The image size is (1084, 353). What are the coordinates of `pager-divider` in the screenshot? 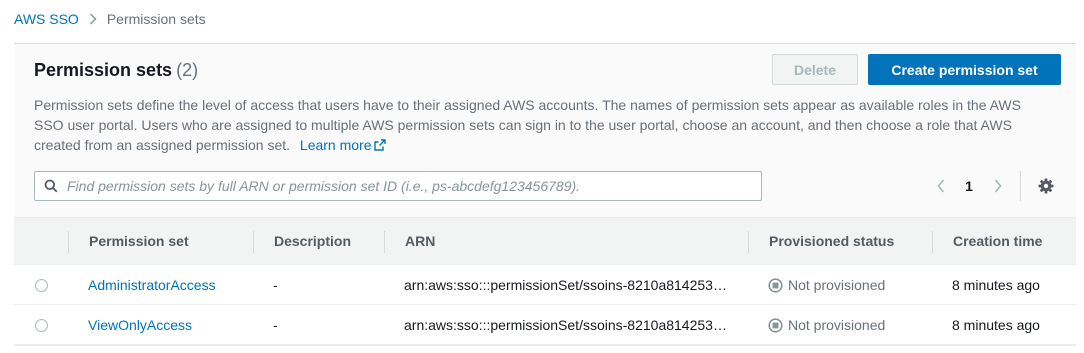 It's located at (1020, 186).